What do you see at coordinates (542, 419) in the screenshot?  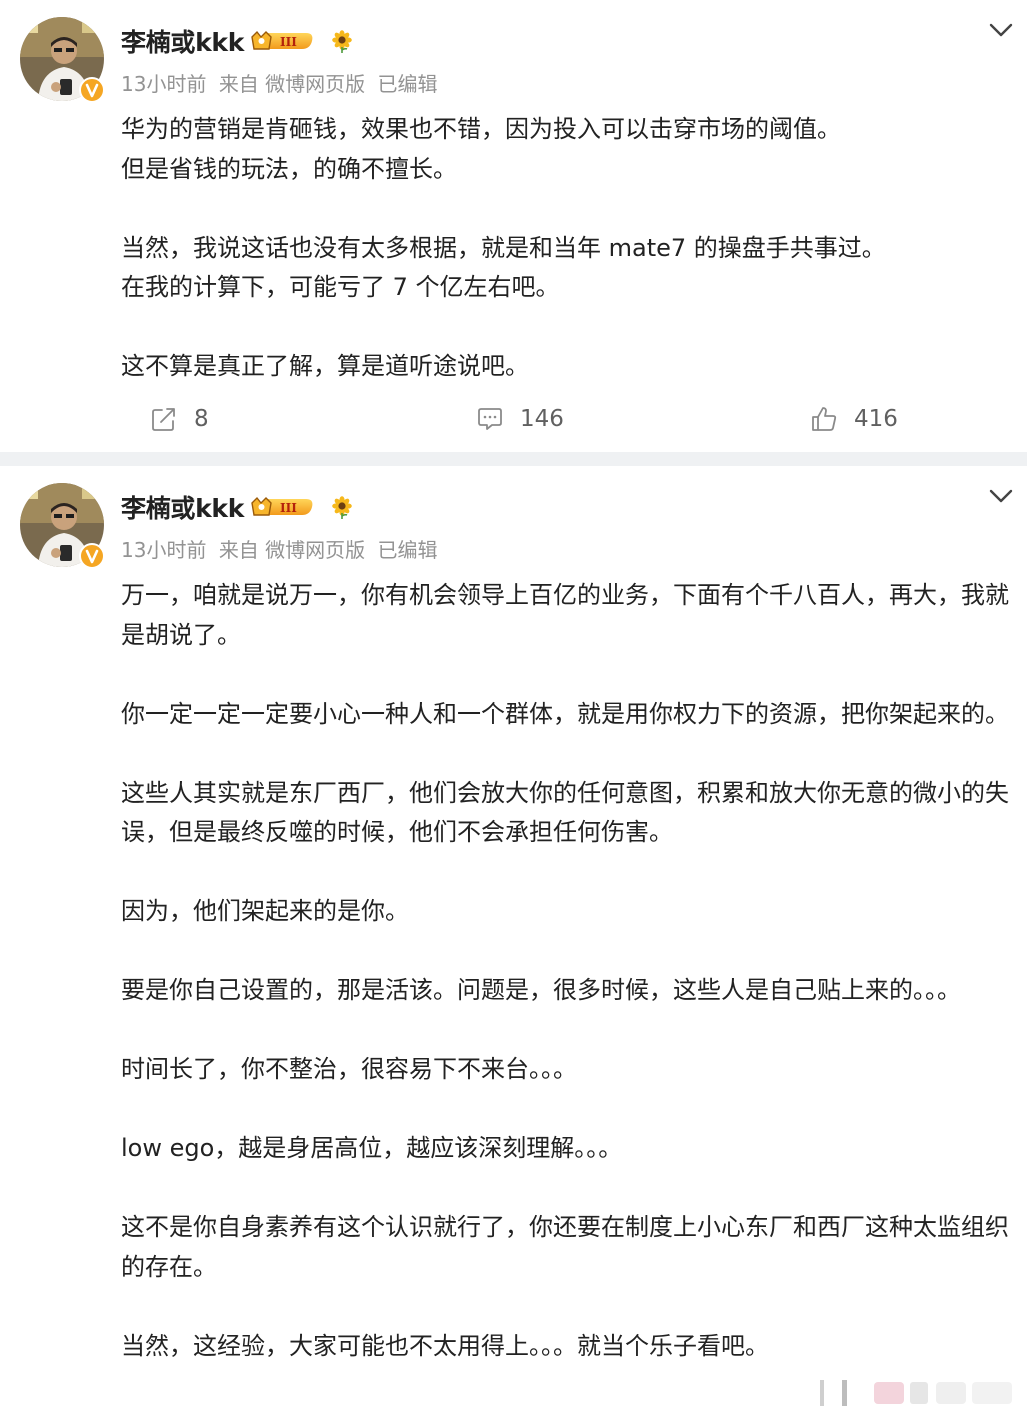 I see `comment-count: 146` at bounding box center [542, 419].